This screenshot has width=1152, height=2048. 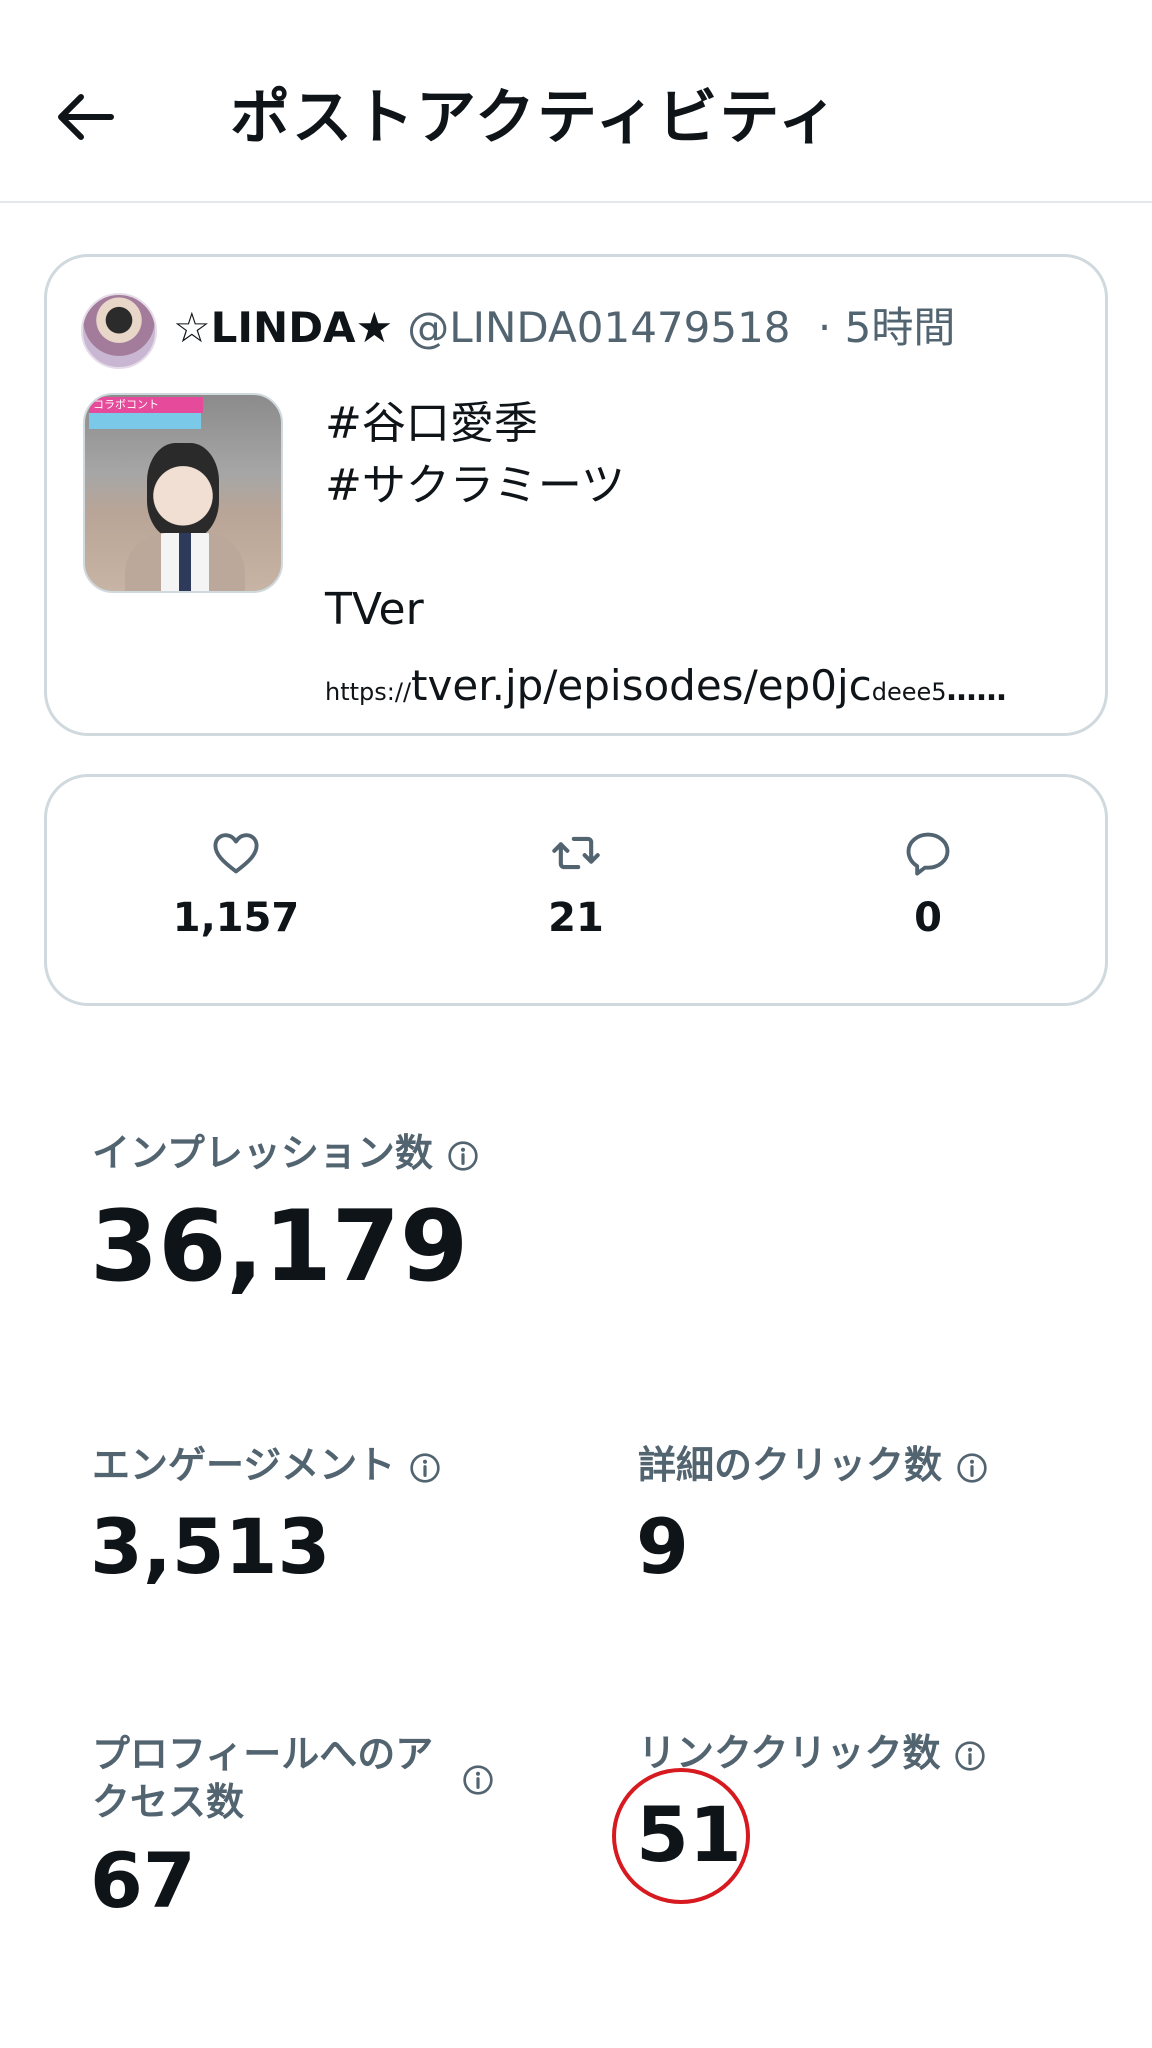 What do you see at coordinates (210, 1546) in the screenshot?
I see `engagements-value: 3,513` at bounding box center [210, 1546].